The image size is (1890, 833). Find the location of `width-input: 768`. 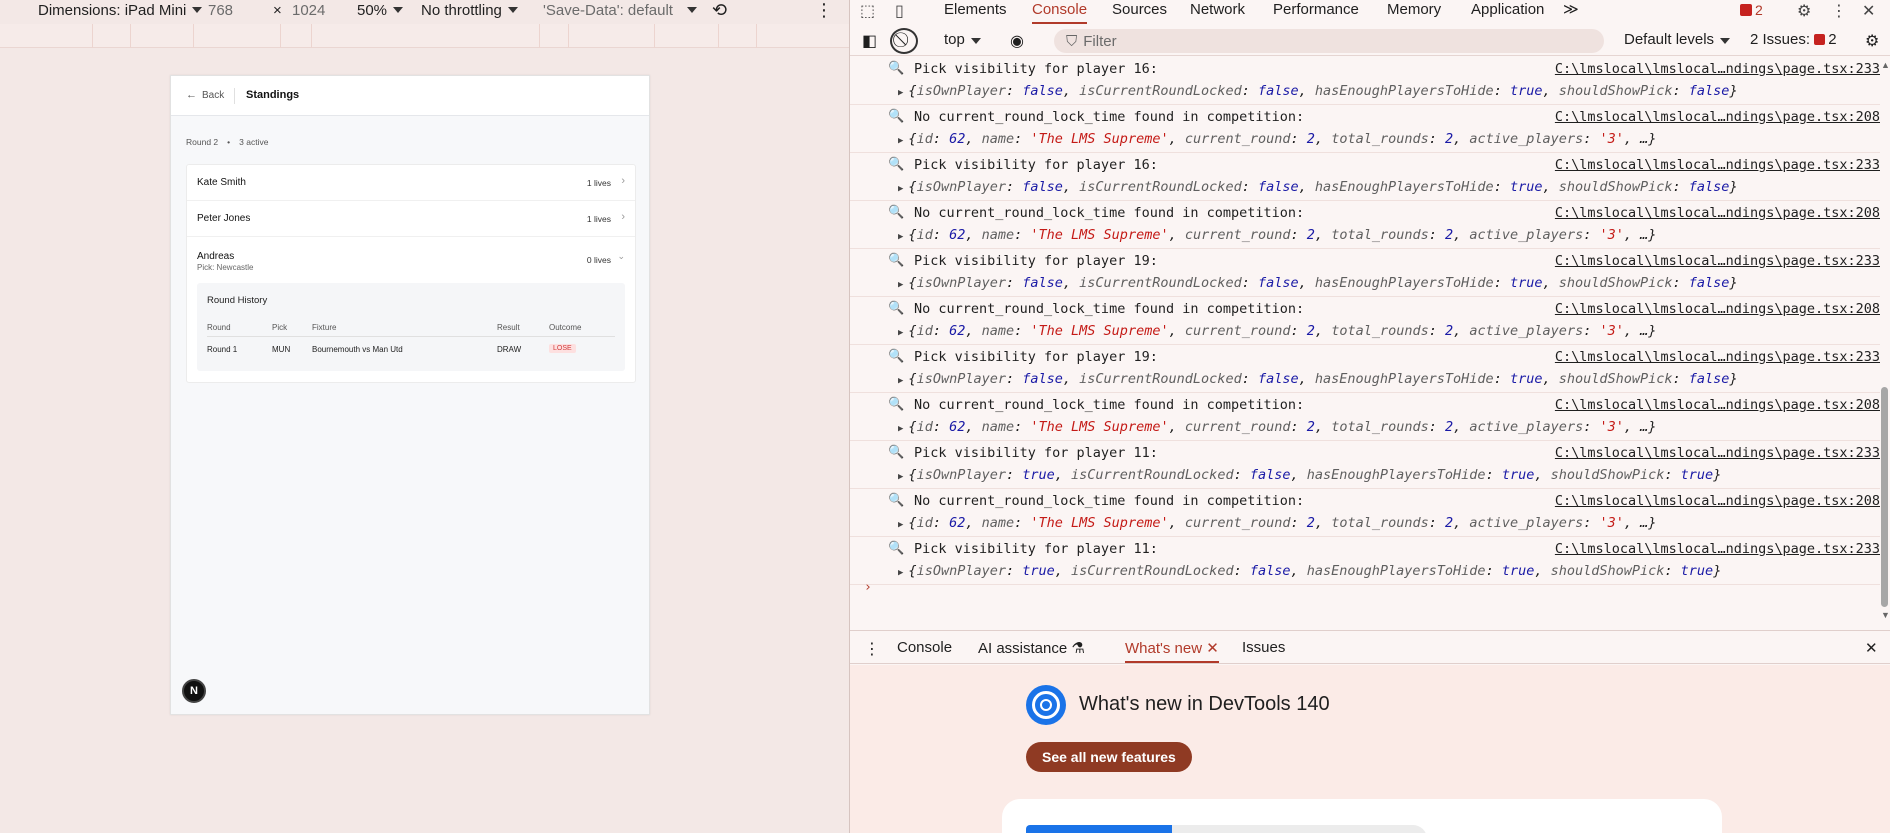

width-input: 768 is located at coordinates (220, 10).